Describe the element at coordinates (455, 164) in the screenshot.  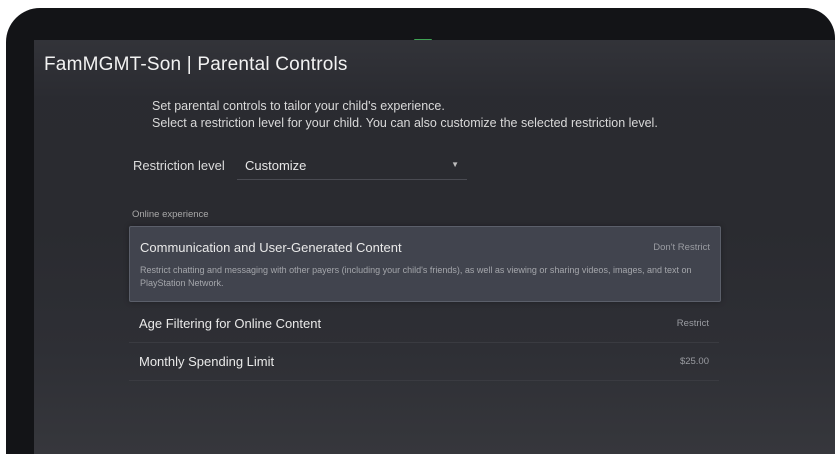
I see `dropdown-caret-icon: ▼` at that location.